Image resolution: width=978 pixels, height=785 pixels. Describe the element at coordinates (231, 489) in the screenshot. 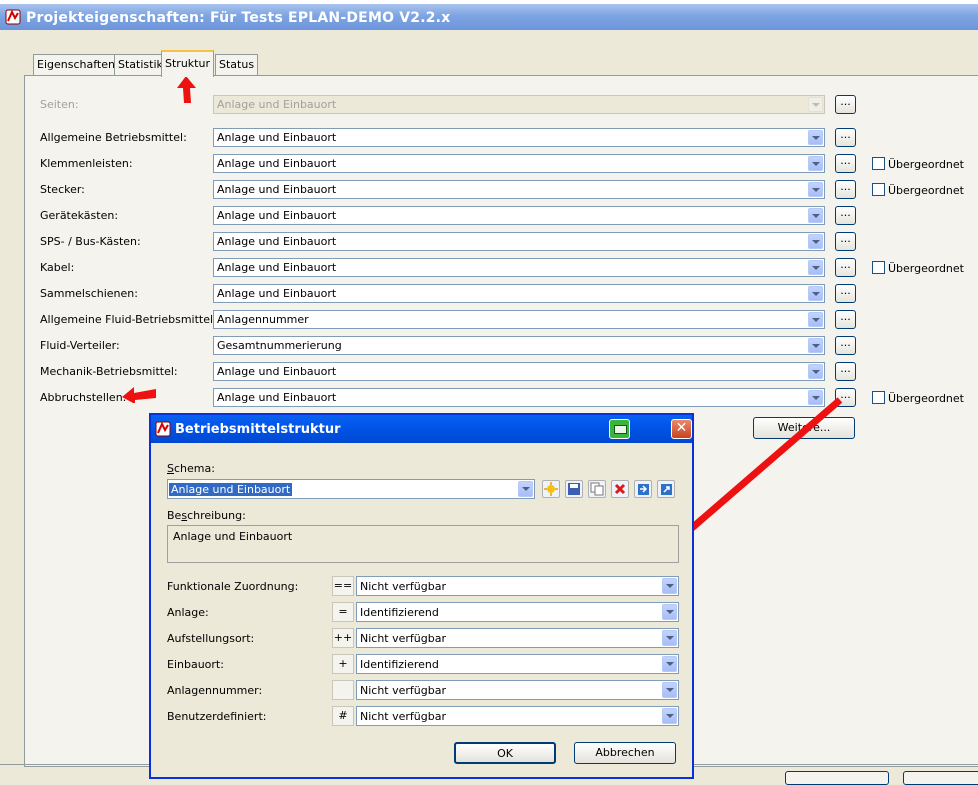

I see `schema-value: Anlage und Einbauort` at that location.